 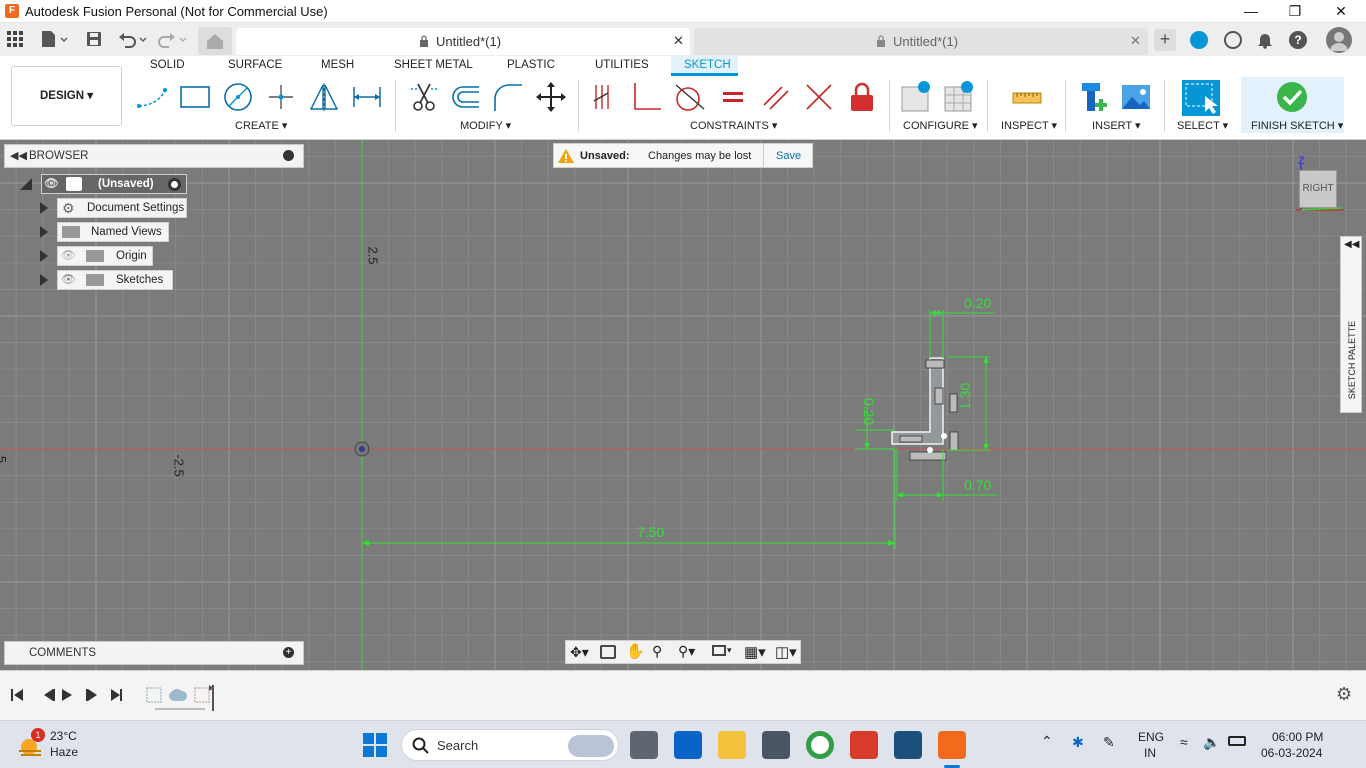 I want to click on tangent-icon, so click(x=690, y=97).